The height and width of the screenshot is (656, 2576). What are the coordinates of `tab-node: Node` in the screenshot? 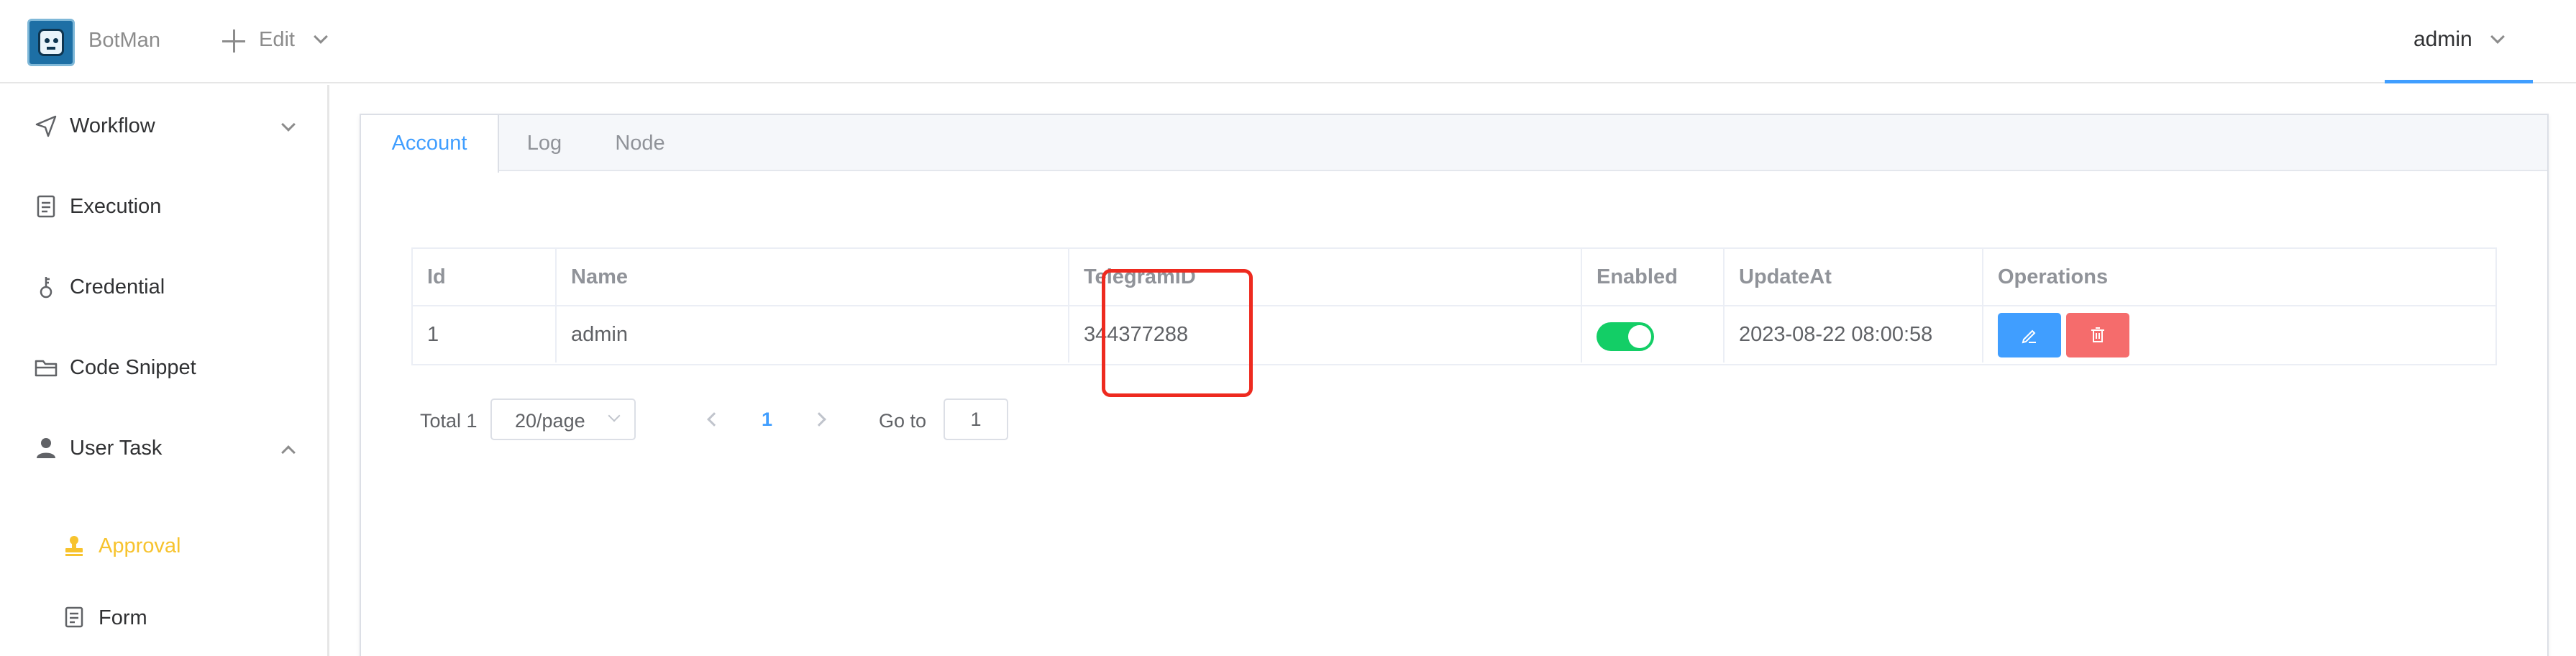 It's located at (640, 143).